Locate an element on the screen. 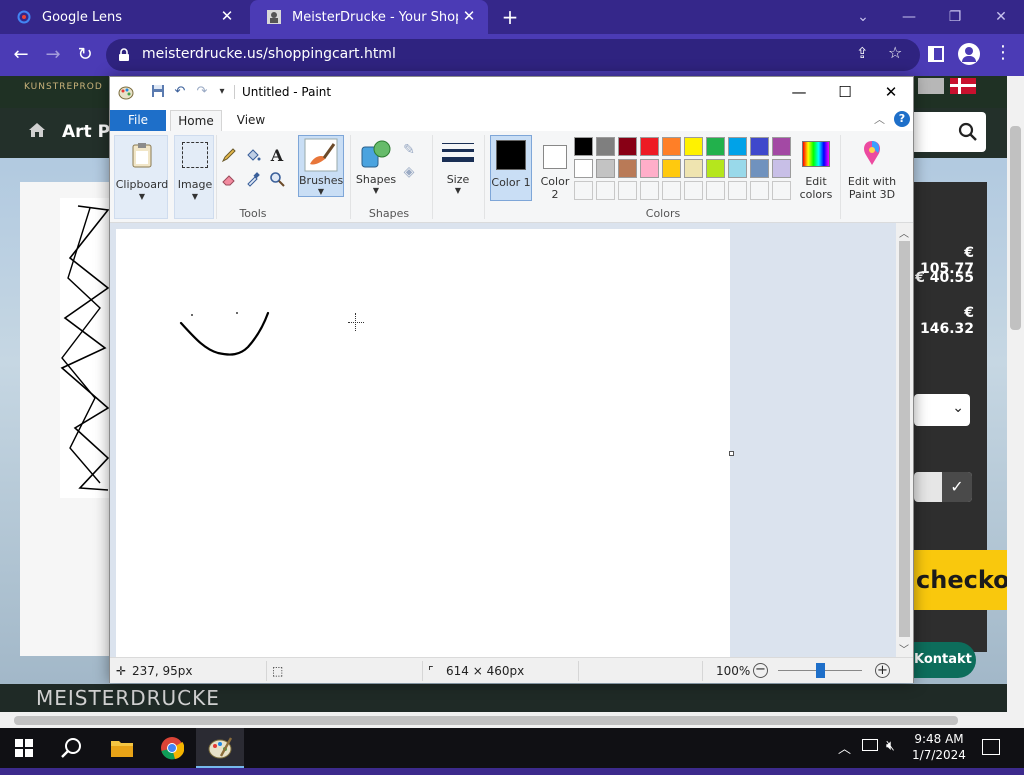 This screenshot has width=1024, height=775. collapse-ribbon-icon: ︿ is located at coordinates (879, 119).